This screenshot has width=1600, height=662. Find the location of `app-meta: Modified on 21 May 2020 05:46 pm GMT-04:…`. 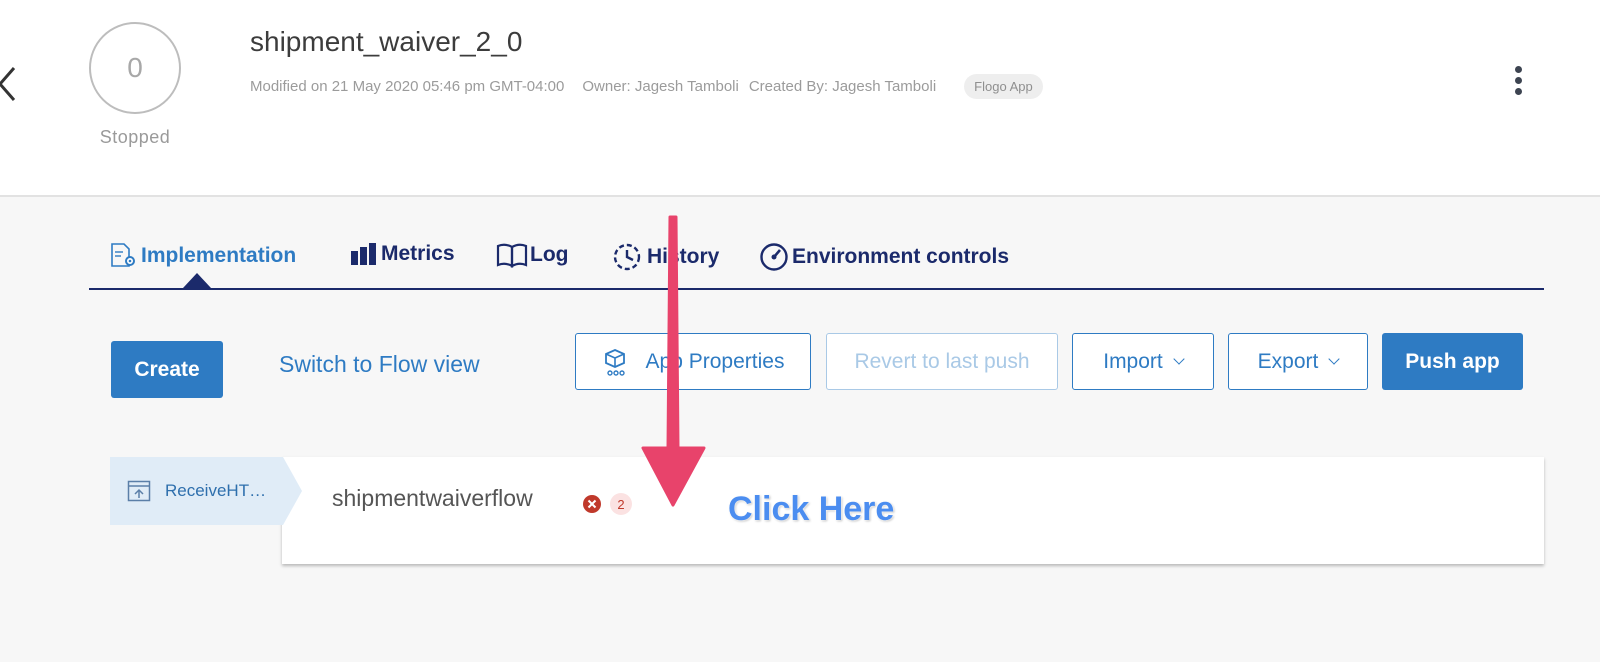

app-meta: Modified on 21 May 2020 05:46 pm GMT-04:… is located at coordinates (655, 86).